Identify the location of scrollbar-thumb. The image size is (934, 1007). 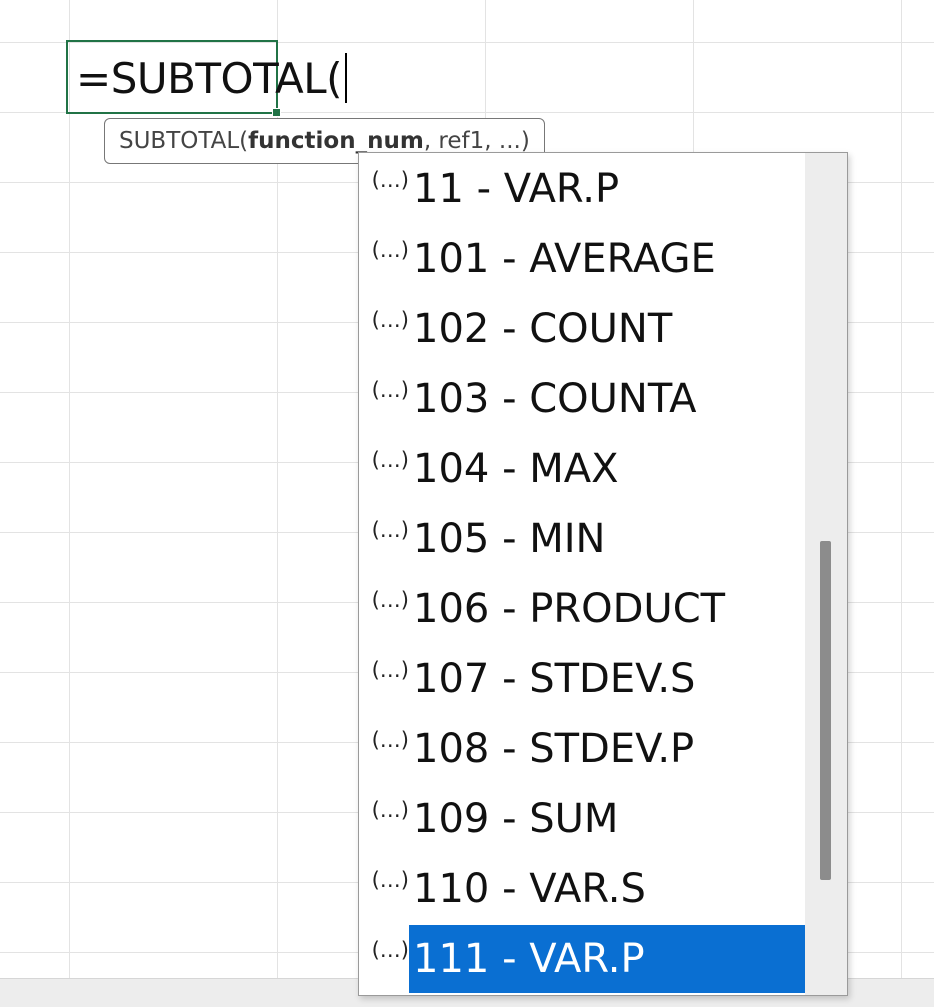
(825, 710).